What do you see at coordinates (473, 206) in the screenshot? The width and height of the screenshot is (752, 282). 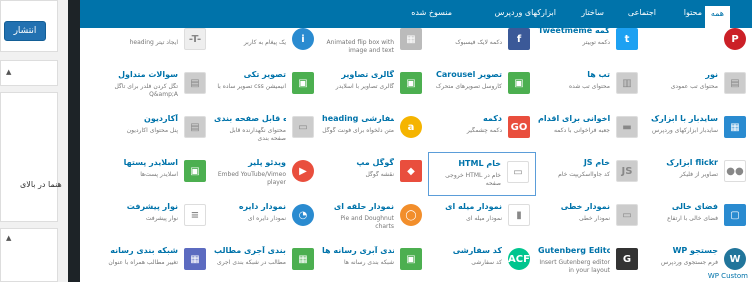 I see `element-title: نمودار میله ای` at bounding box center [473, 206].